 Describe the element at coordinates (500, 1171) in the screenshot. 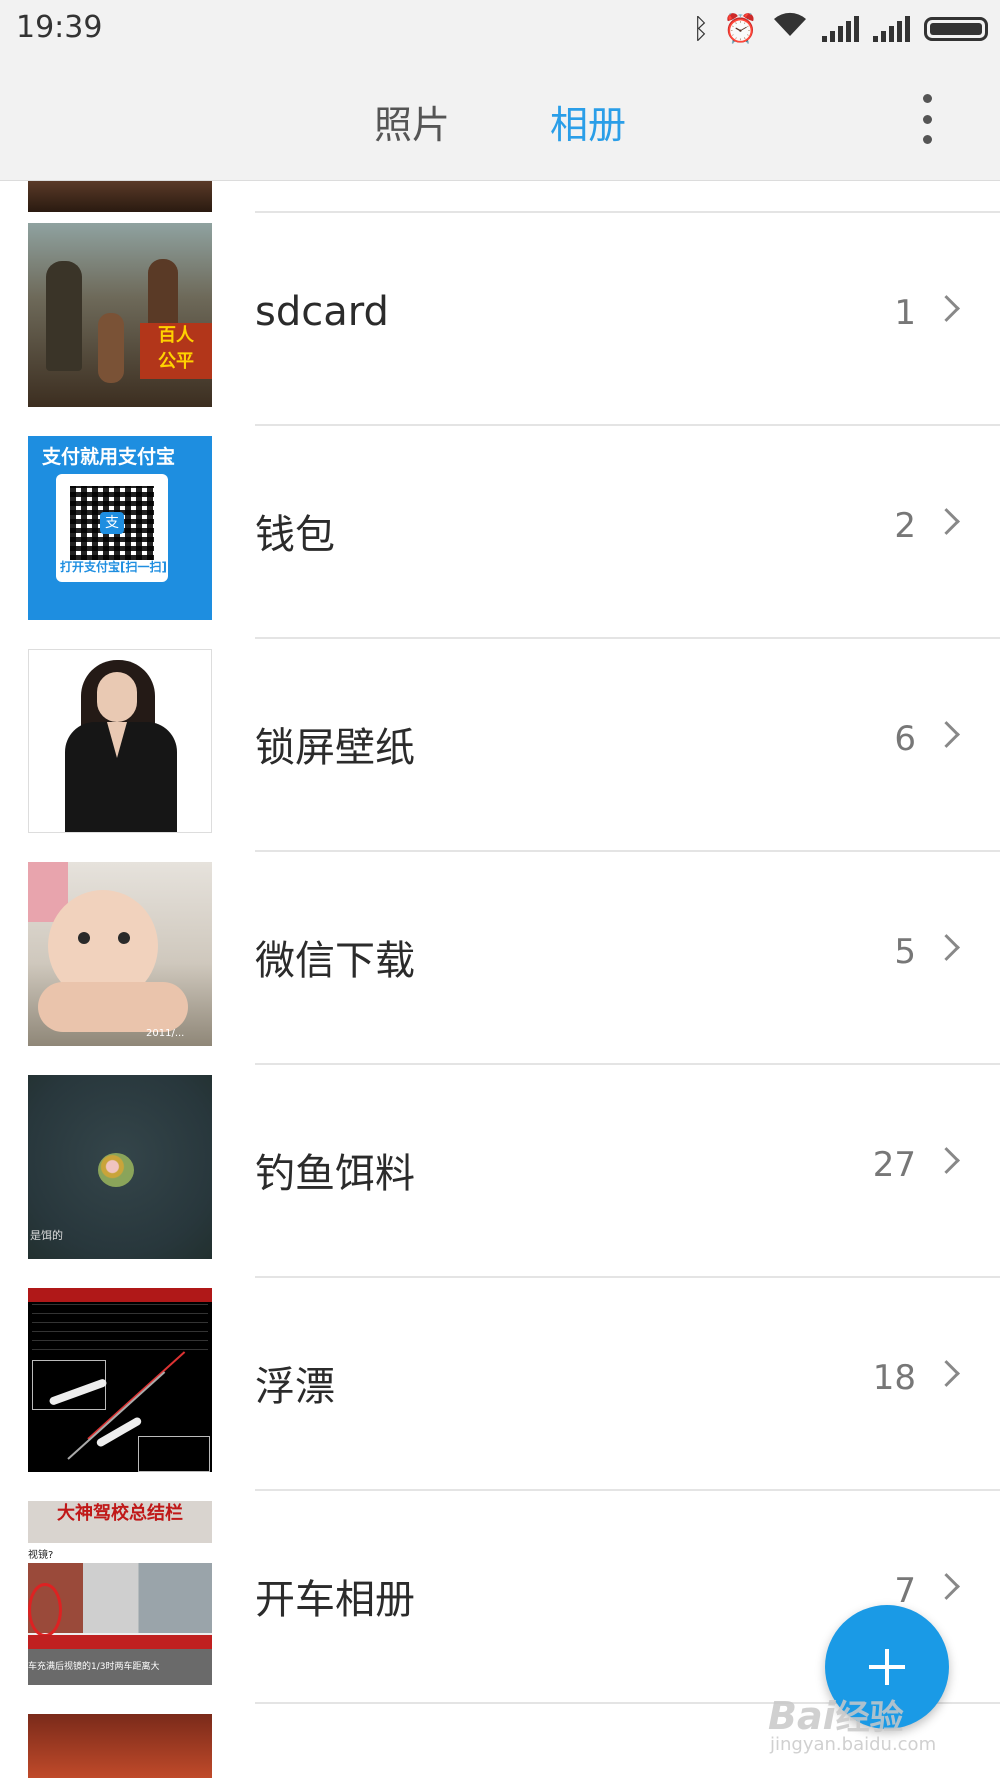

I see `album-row: 是饵的 钓鱼饵料 27` at that location.